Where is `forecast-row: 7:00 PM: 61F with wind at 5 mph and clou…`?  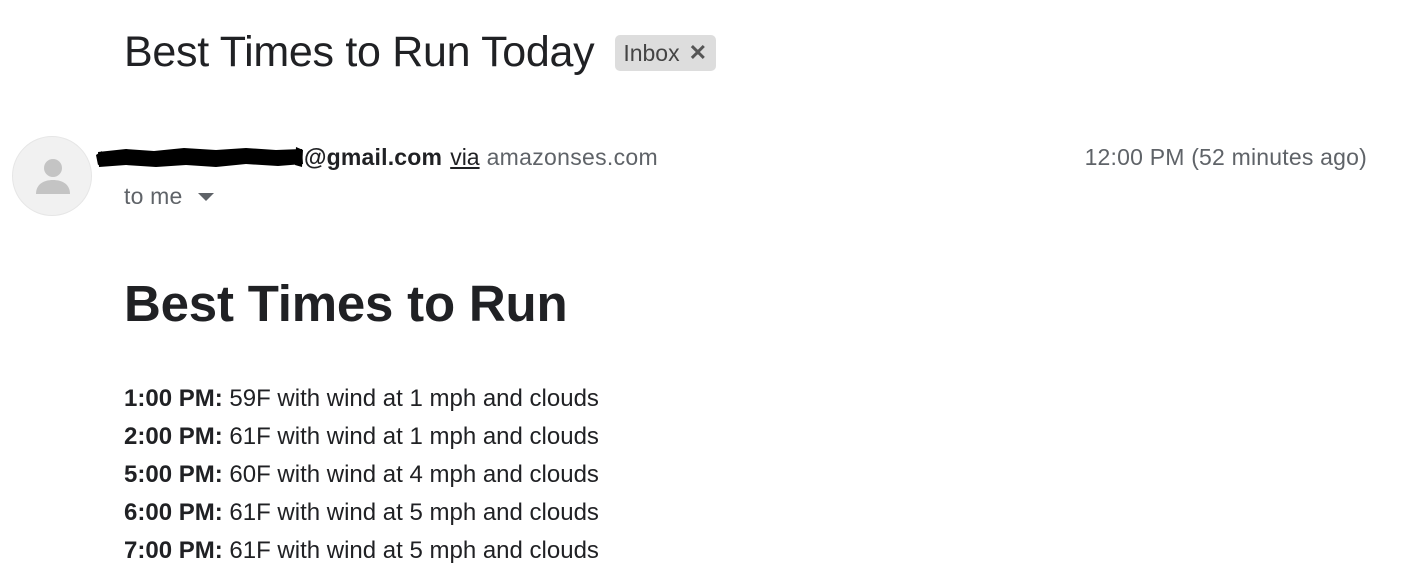 forecast-row: 7:00 PM: 61F with wind at 5 mph and clou… is located at coordinates (361, 551).